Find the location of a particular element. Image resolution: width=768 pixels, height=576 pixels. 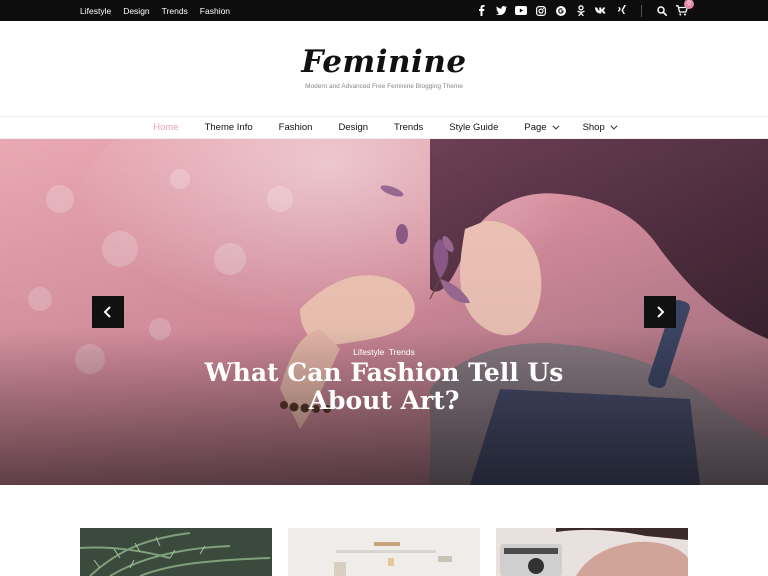

site-title: Feminine is located at coordinates (384, 62).